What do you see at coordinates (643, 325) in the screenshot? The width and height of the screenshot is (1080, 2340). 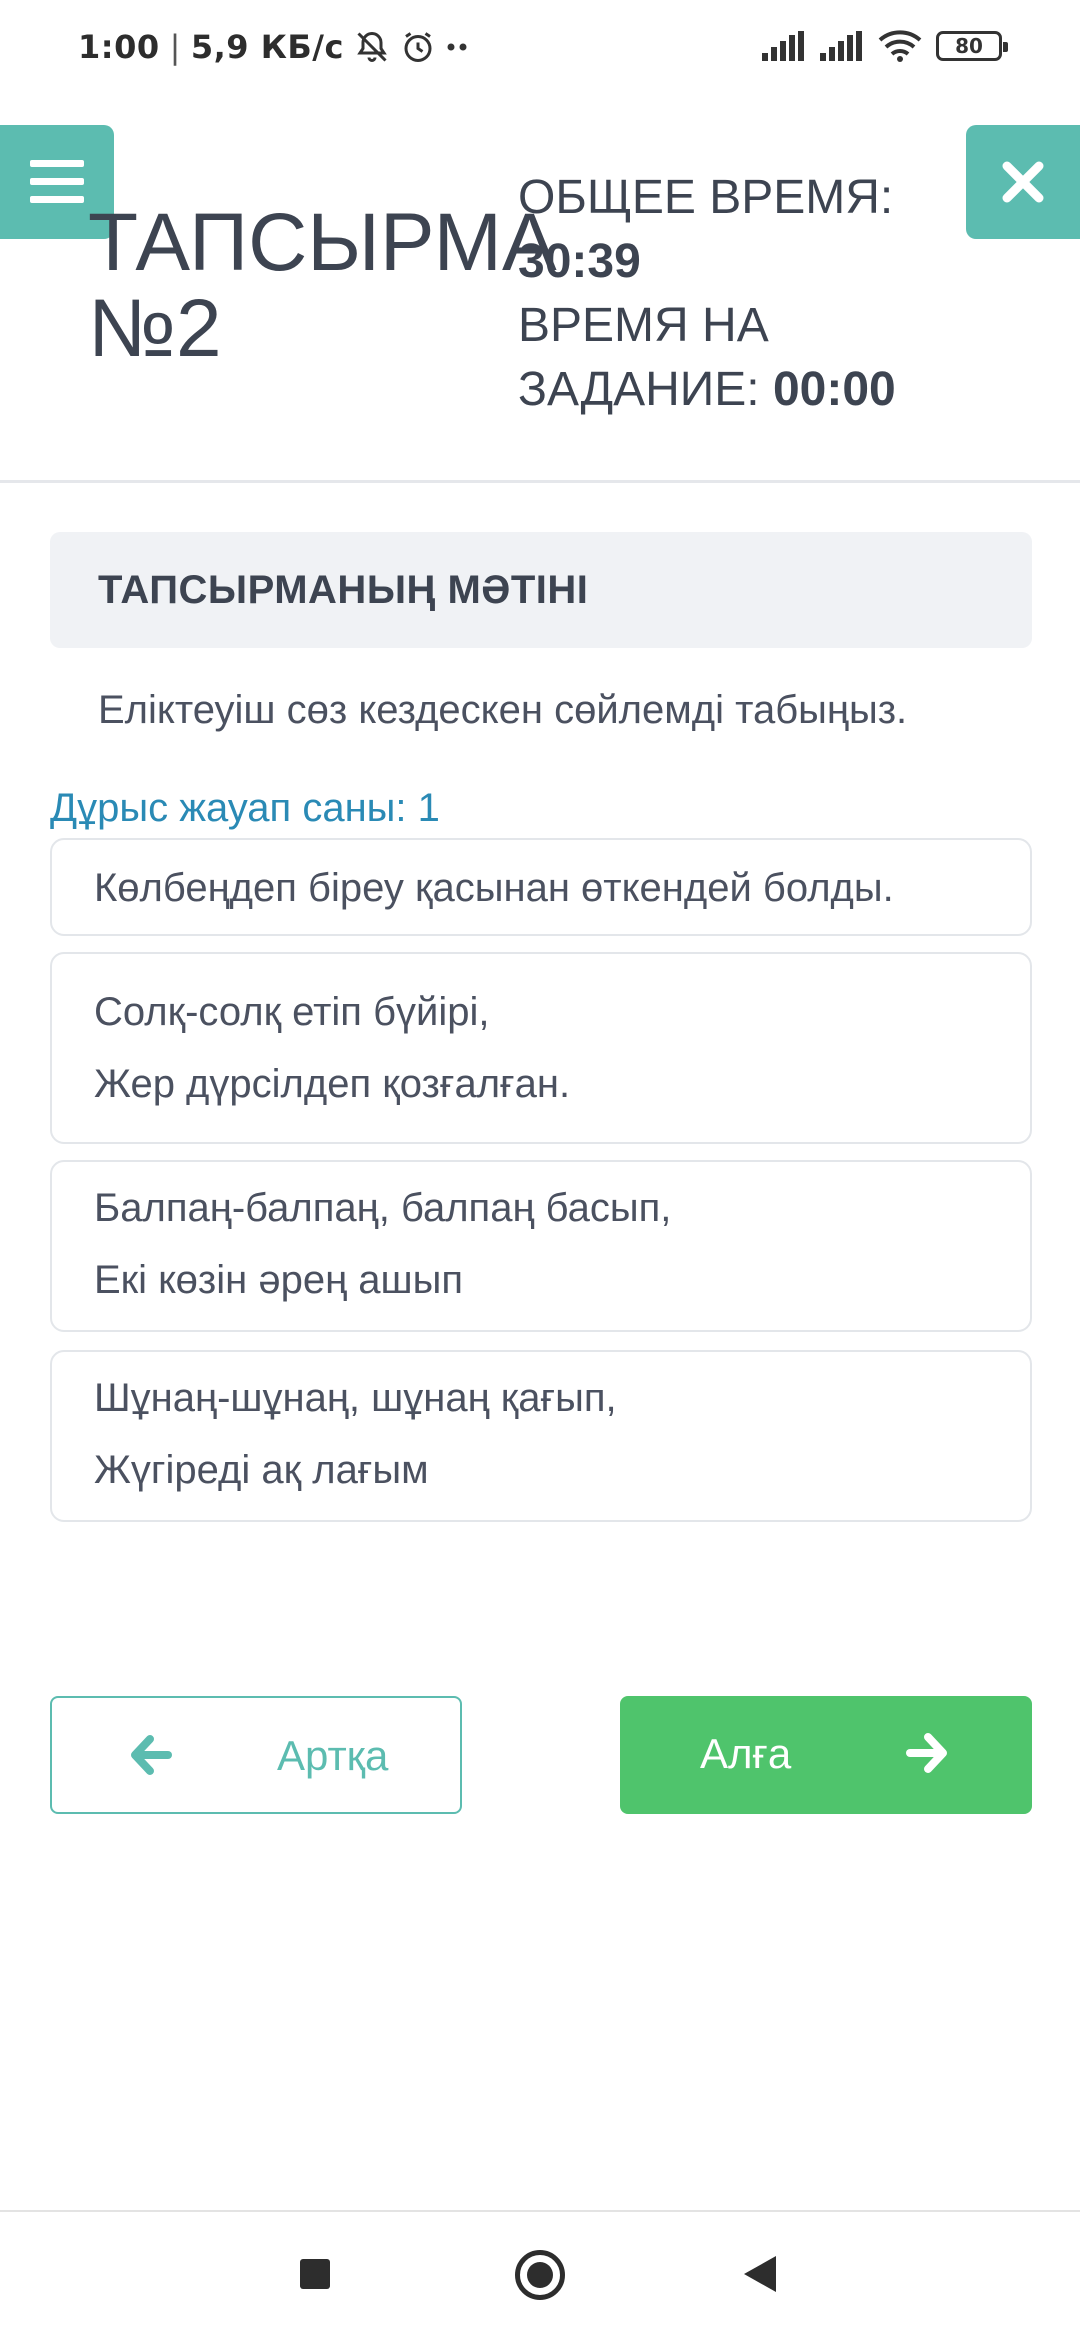 I see `task-time-label-1: ВРЕМЯ НА` at bounding box center [643, 325].